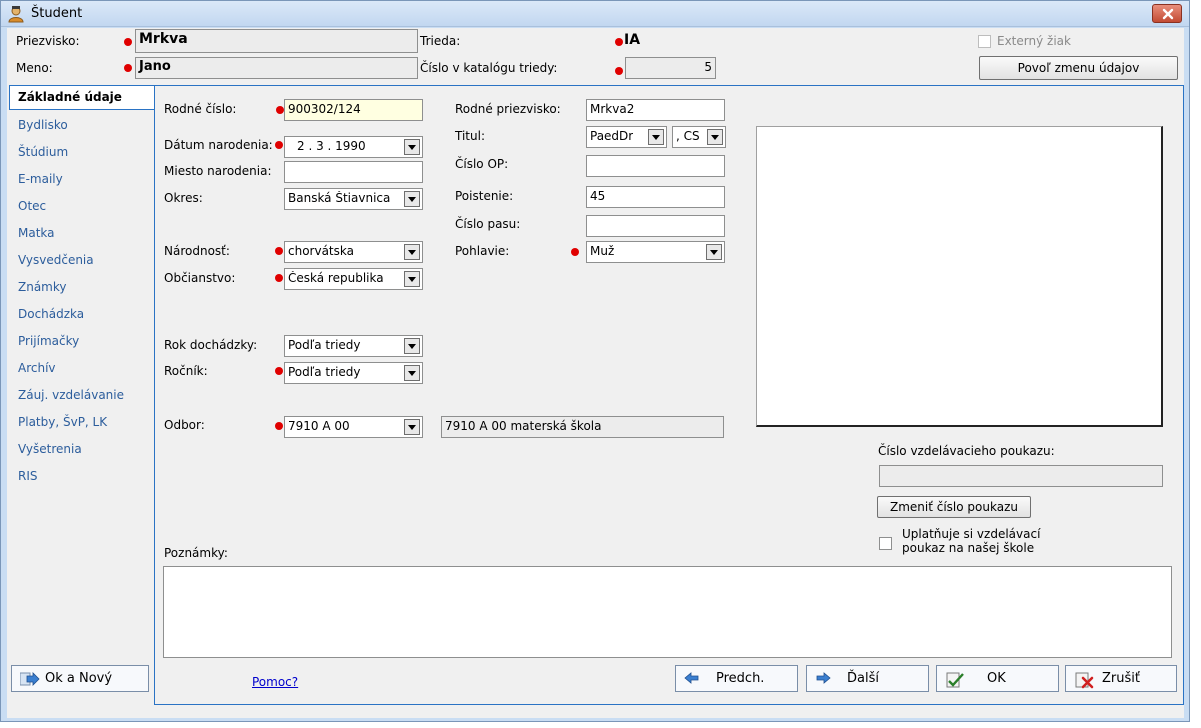 The image size is (1201, 728). Describe the element at coordinates (197, 251) in the screenshot. I see `nationality-label: Národnosť:` at that location.